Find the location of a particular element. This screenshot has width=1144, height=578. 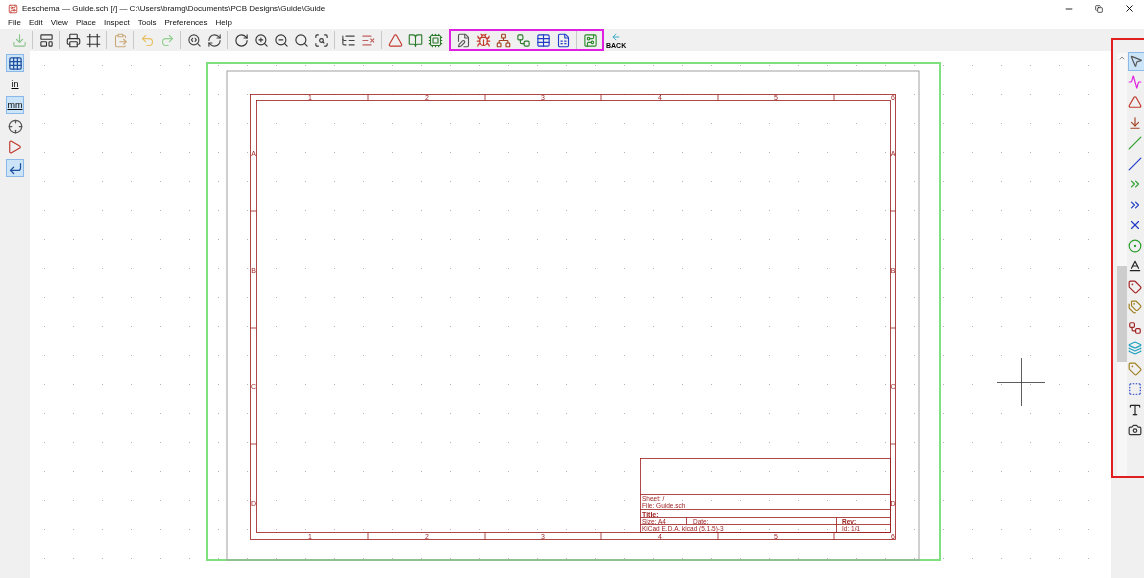

layers-icon is located at coordinates (1135, 348).